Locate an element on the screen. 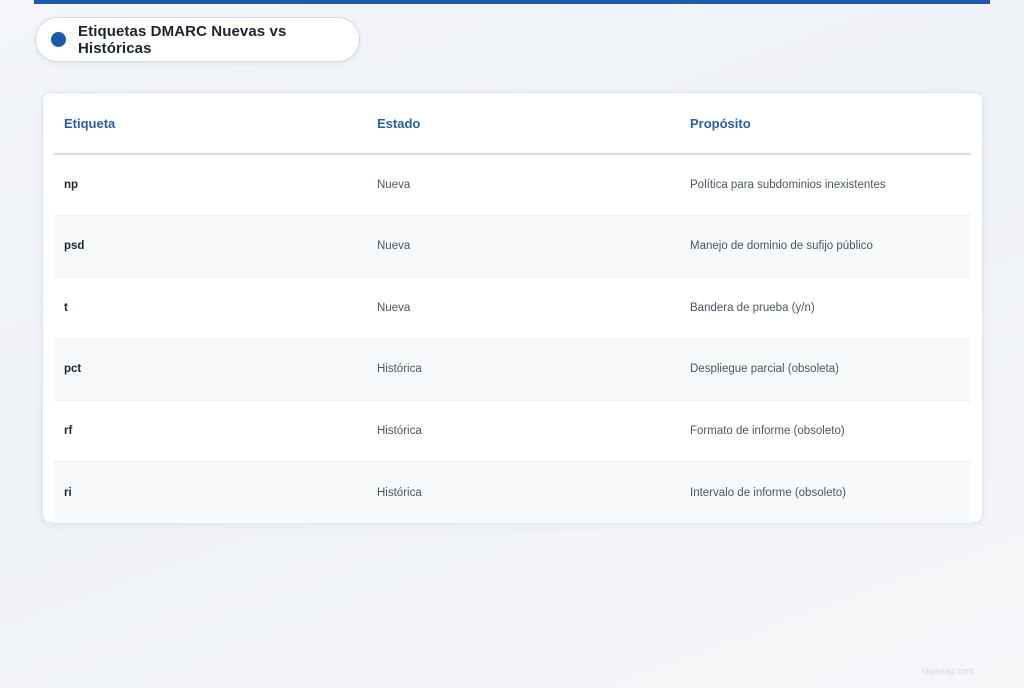 The height and width of the screenshot is (688, 1024). cell-tag: np is located at coordinates (210, 185).